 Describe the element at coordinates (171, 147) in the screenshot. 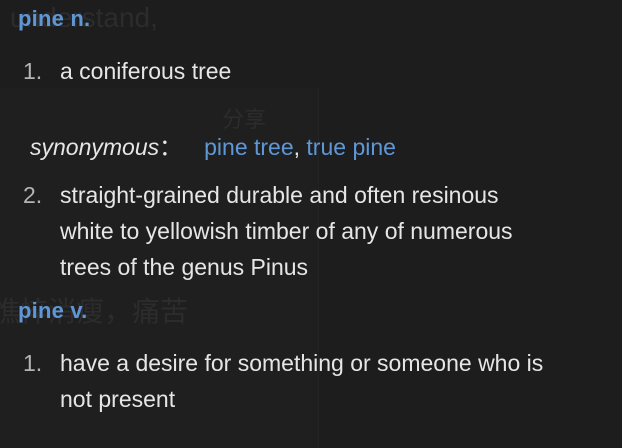

I see `synonyms-colon: ：` at that location.